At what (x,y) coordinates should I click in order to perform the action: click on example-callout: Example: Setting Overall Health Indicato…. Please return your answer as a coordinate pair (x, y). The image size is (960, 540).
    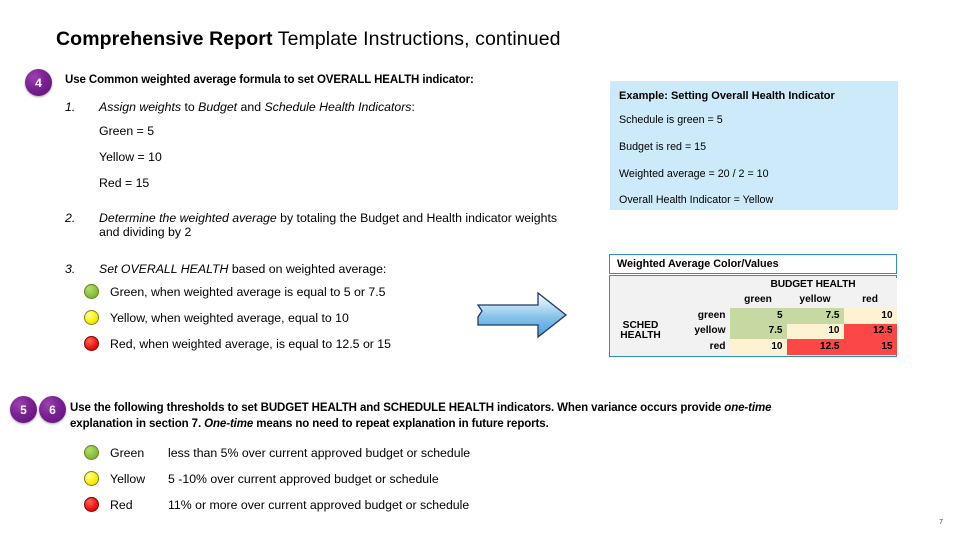
    Looking at the image, I should click on (754, 145).